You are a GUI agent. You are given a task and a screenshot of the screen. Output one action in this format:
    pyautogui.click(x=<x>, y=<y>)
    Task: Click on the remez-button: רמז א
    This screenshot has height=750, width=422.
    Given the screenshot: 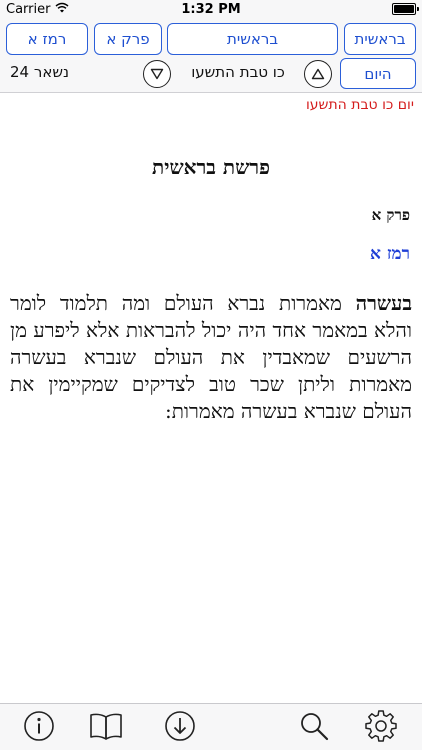 What is the action you would take?
    pyautogui.click(x=47, y=39)
    